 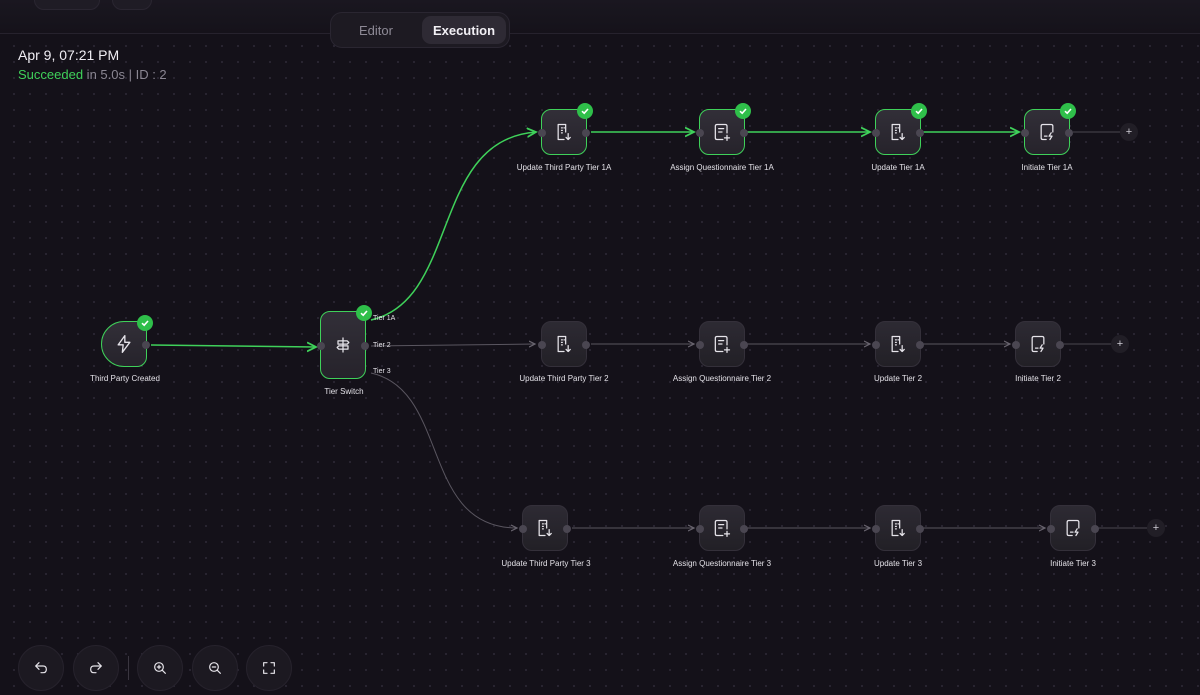 I want to click on zoom-out-button, so click(x=215, y=668).